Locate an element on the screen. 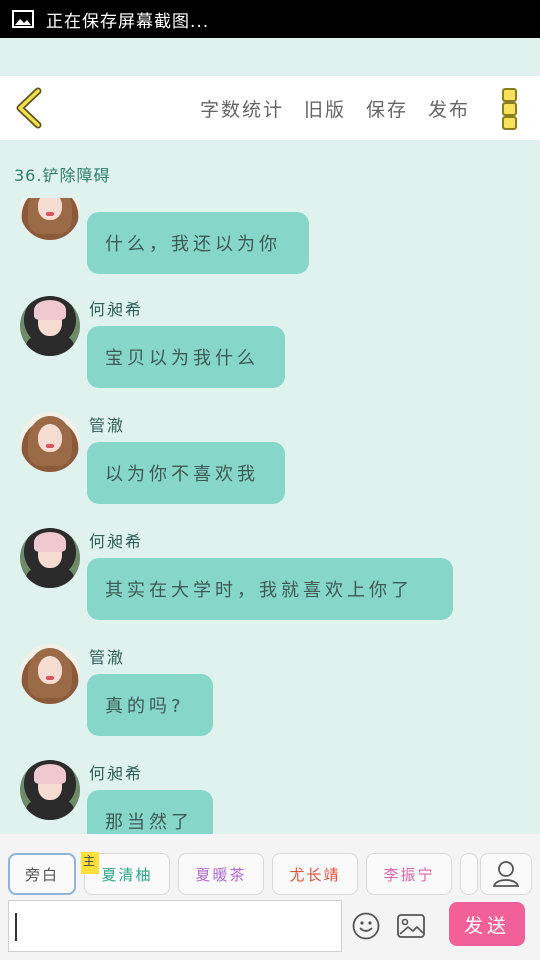  old-version-button: 旧版 is located at coordinates (325, 108).